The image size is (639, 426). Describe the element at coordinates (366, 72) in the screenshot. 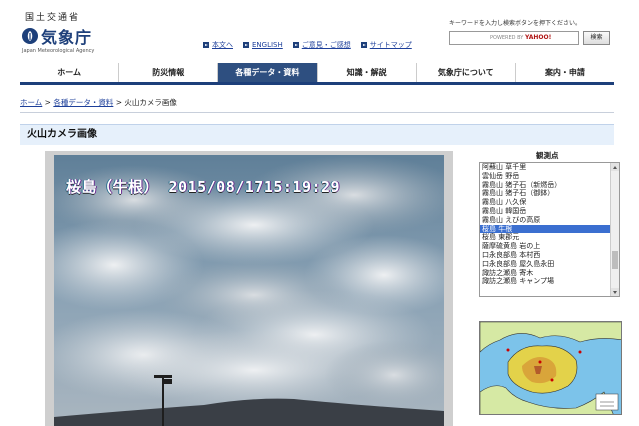

I see `nav-item-knowledge: 知識・解説` at that location.